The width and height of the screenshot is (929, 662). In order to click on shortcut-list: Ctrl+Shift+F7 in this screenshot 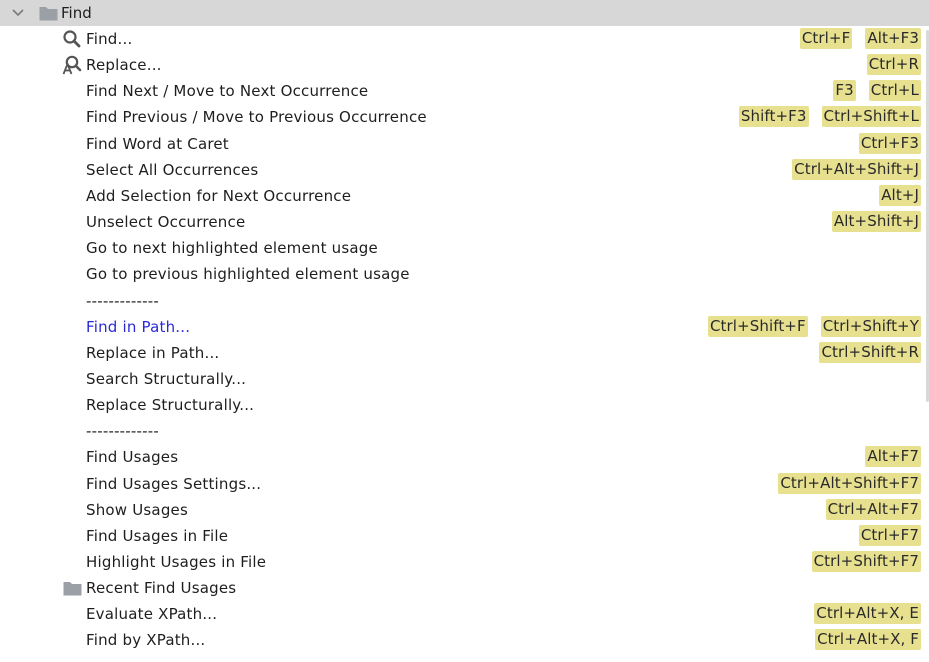, I will do `click(866, 561)`.